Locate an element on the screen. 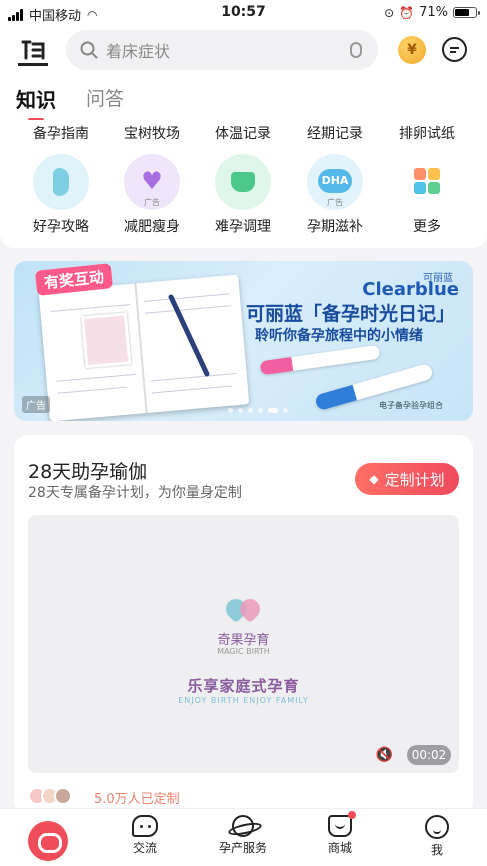 The width and height of the screenshot is (487, 866). nav-me: 我 is located at coordinates (437, 836).